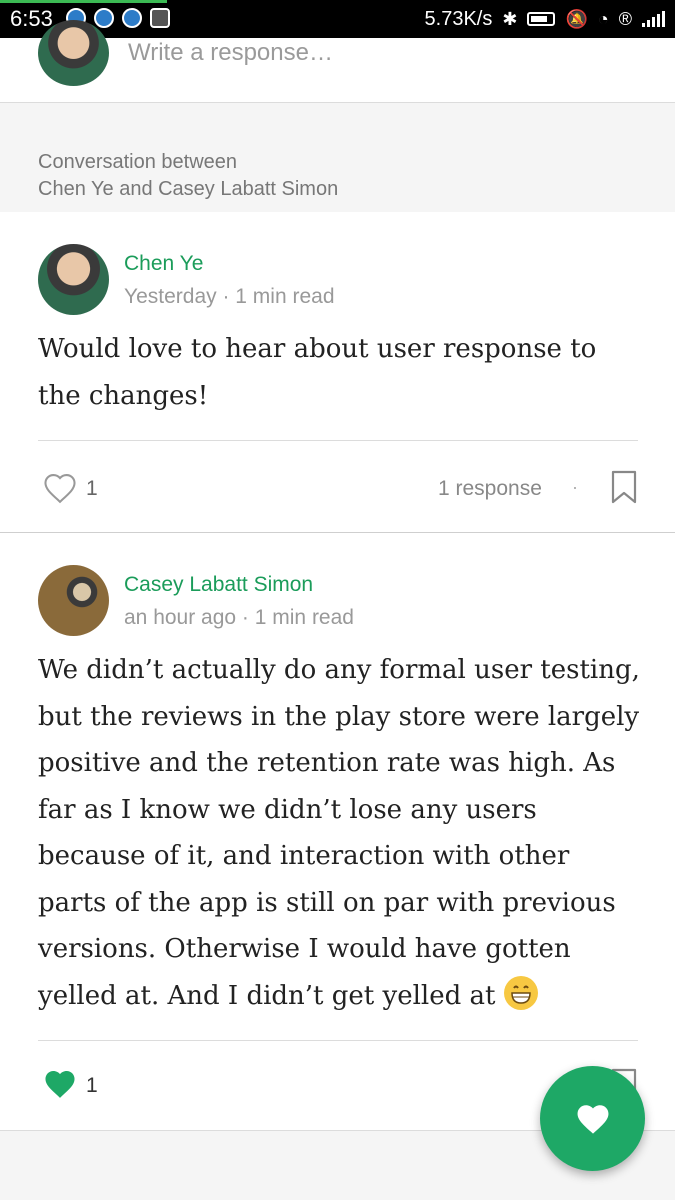  What do you see at coordinates (138, 162) in the screenshot?
I see `conversation-title-line1: Conversation between` at bounding box center [138, 162].